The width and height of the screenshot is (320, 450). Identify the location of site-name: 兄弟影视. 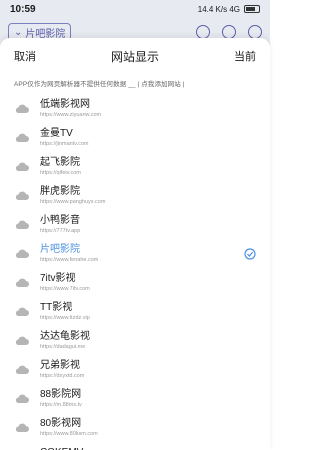
(60, 365).